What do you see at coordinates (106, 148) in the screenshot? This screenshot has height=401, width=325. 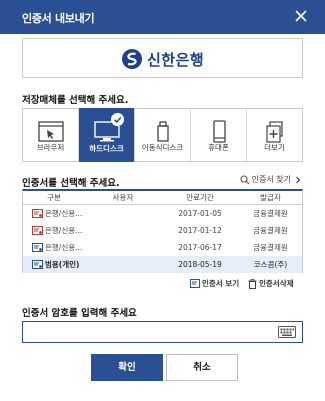 I see `media-label: 하드디스크` at bounding box center [106, 148].